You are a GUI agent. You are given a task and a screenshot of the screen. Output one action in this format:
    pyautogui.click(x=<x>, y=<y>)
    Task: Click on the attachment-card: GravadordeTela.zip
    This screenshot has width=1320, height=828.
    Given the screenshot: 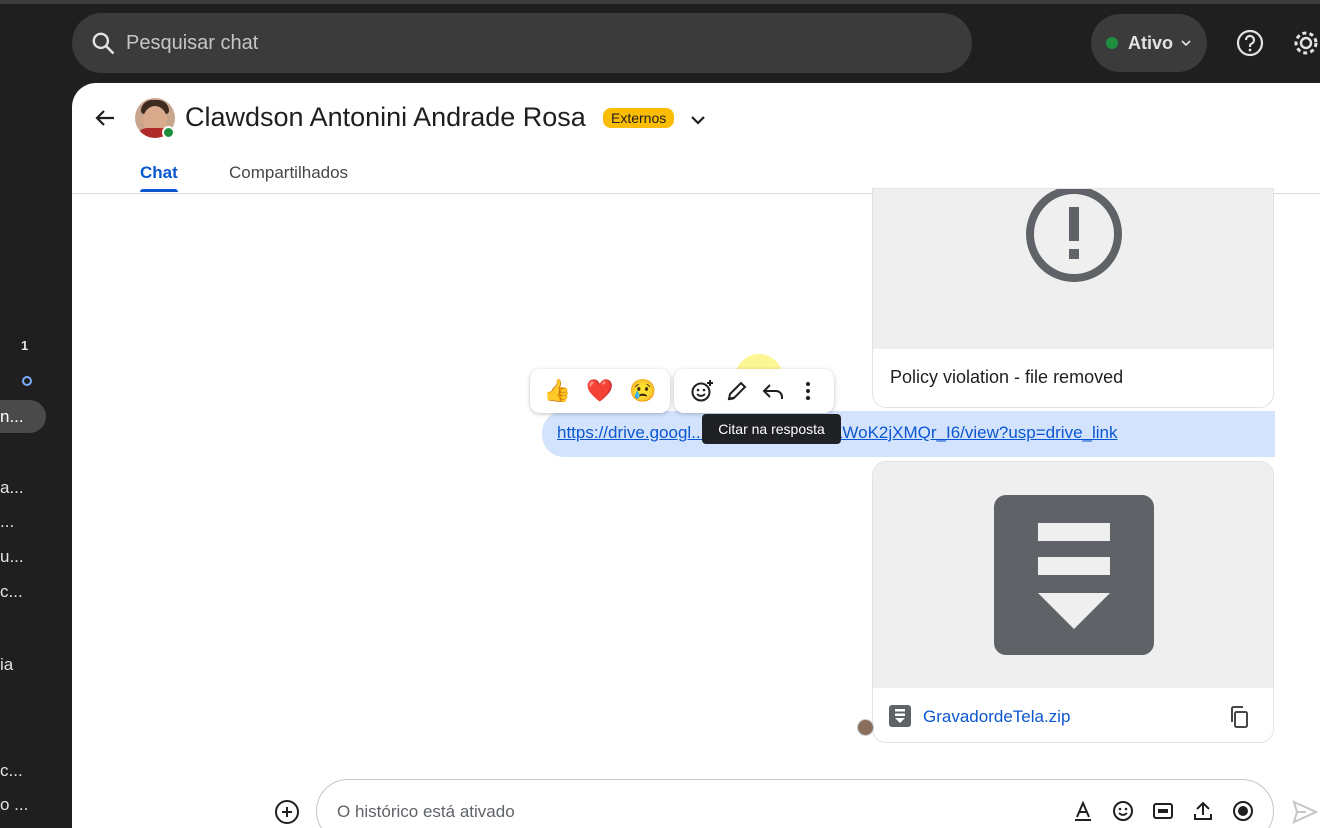 What is the action you would take?
    pyautogui.click(x=1073, y=602)
    